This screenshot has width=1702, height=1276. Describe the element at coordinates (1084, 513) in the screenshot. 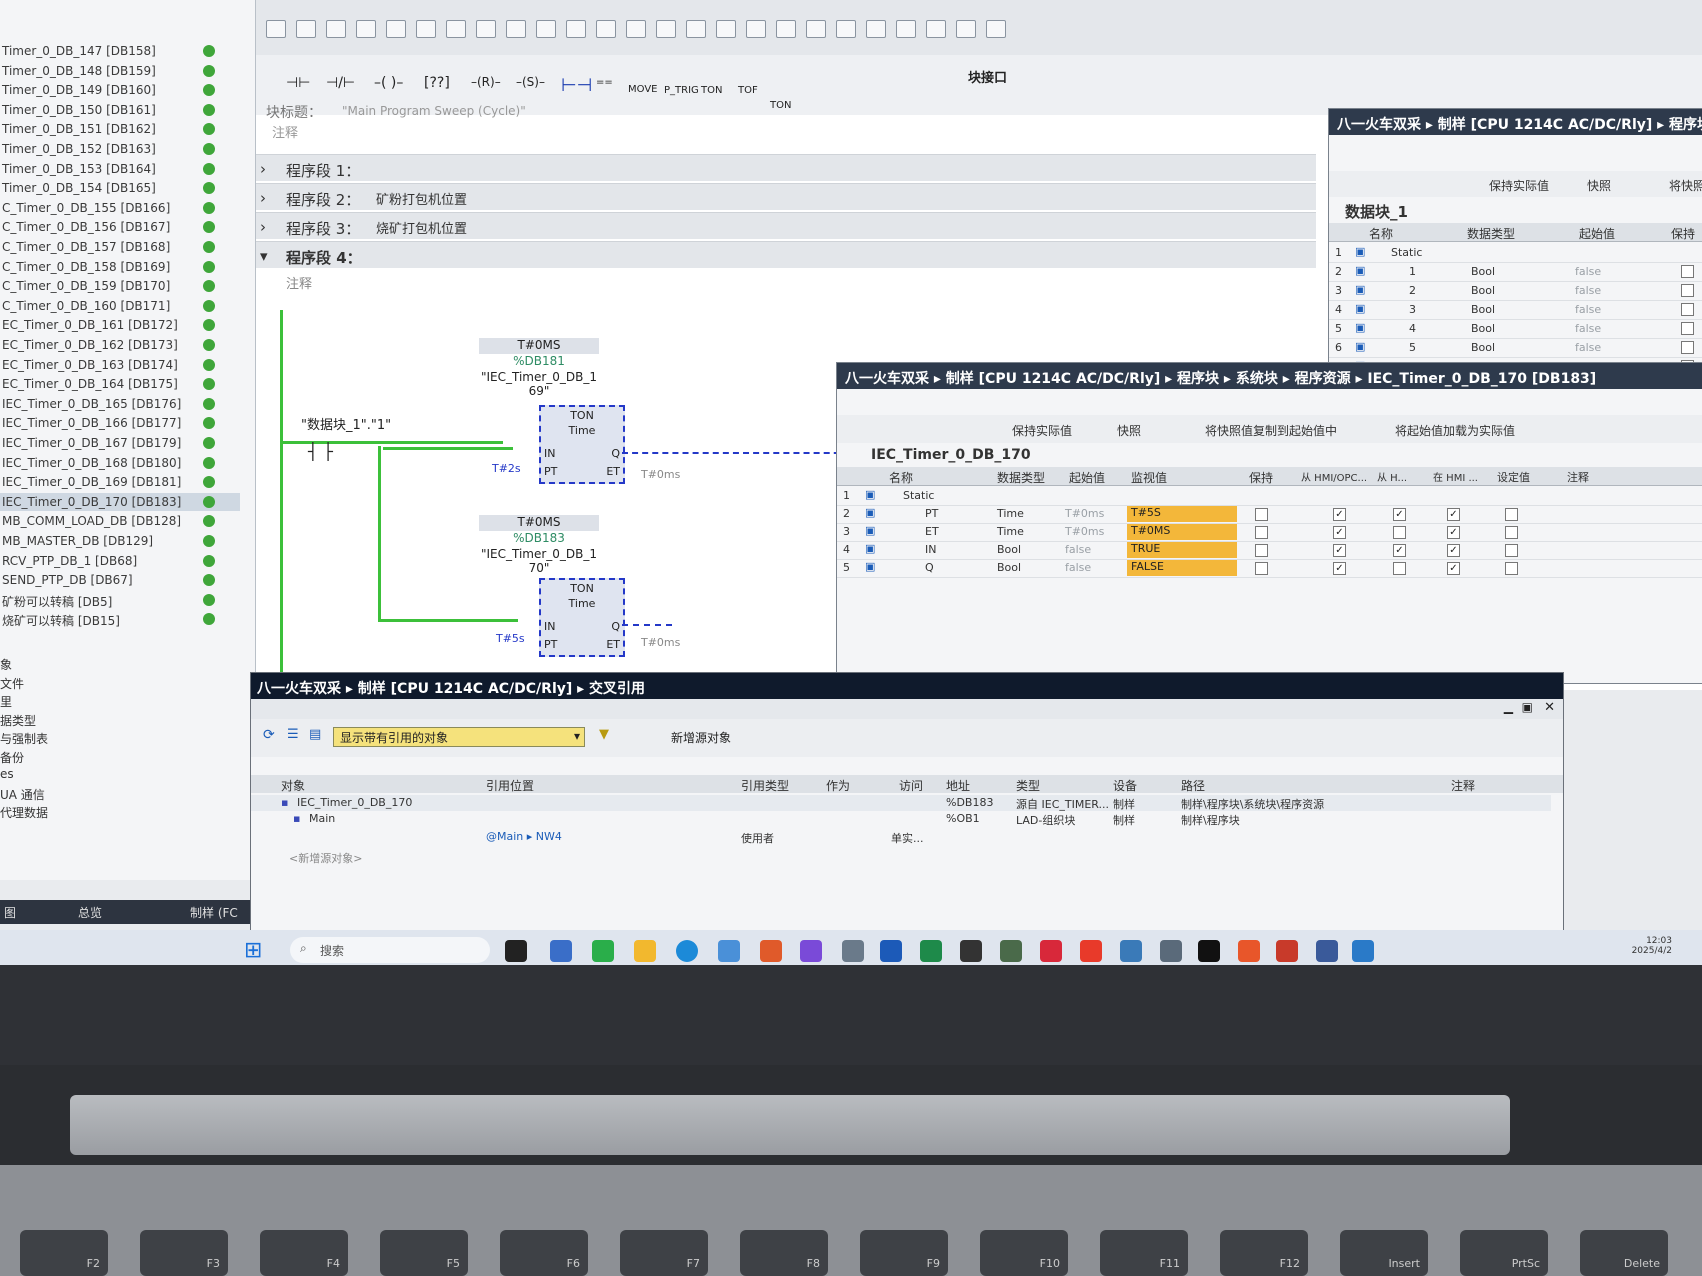

I see `var-start: T#0ms` at that location.